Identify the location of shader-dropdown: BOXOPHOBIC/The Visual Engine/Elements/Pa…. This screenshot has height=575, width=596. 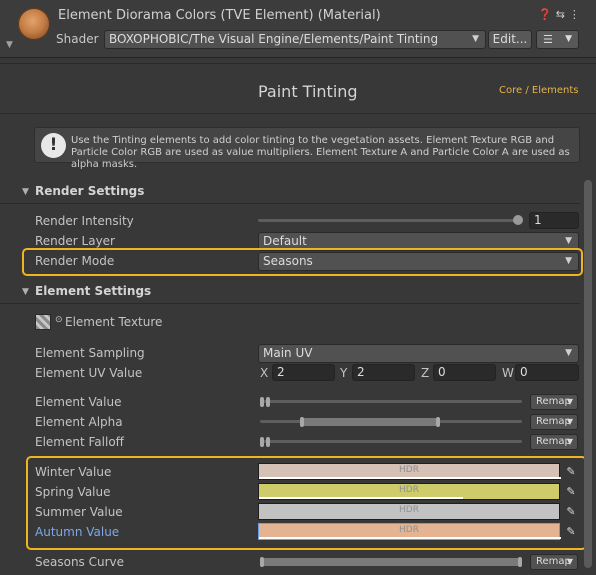
(295, 39).